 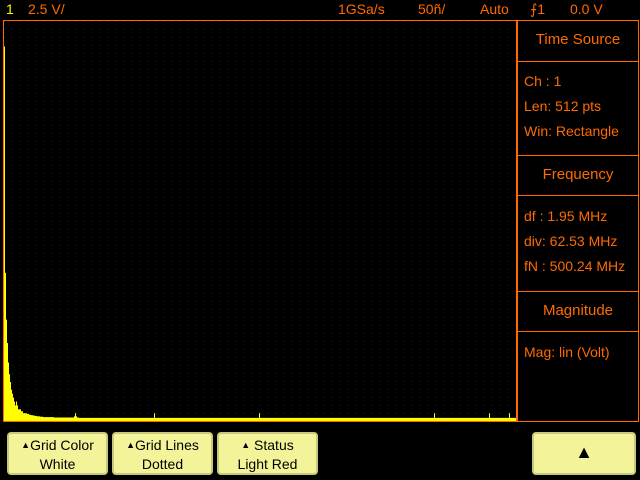 What do you see at coordinates (57, 453) in the screenshot?
I see `grid-color-button: ▲Grid Color White` at bounding box center [57, 453].